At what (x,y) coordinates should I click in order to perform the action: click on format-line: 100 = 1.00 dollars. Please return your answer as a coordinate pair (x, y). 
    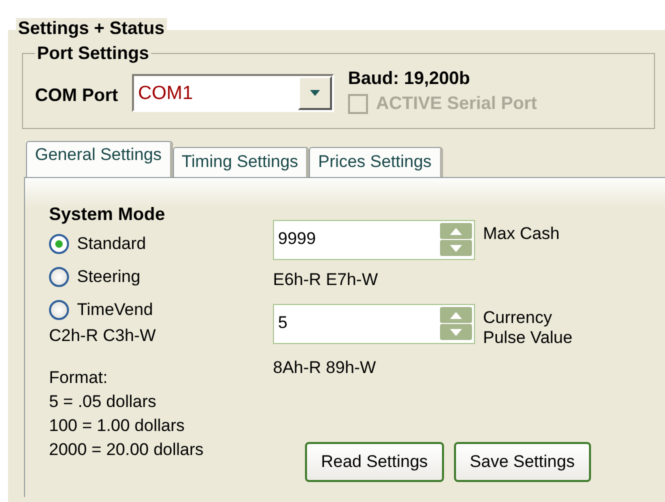
    Looking at the image, I should click on (117, 426).